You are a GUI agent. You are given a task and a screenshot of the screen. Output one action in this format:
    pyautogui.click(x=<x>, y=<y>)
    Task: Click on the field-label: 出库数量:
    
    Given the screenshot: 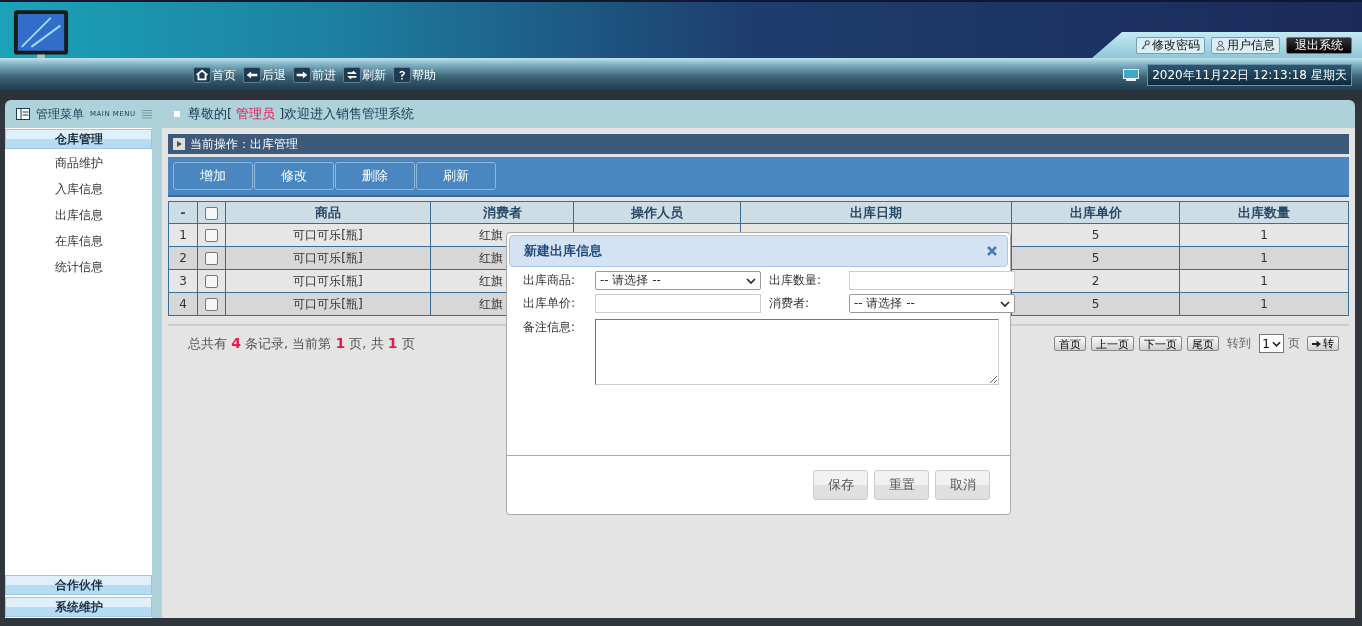 What is the action you would take?
    pyautogui.click(x=796, y=280)
    